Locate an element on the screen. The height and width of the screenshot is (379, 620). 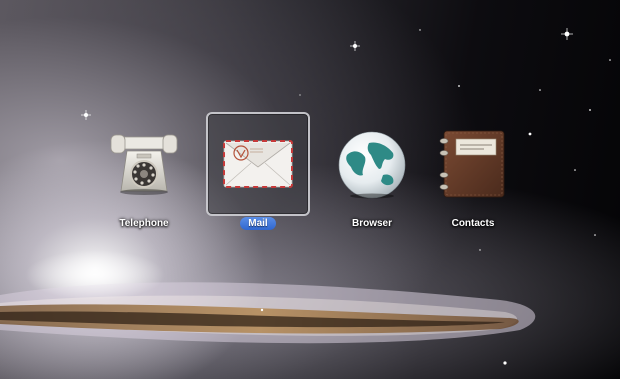
launcher-item-label: Mail is located at coordinates (258, 224).